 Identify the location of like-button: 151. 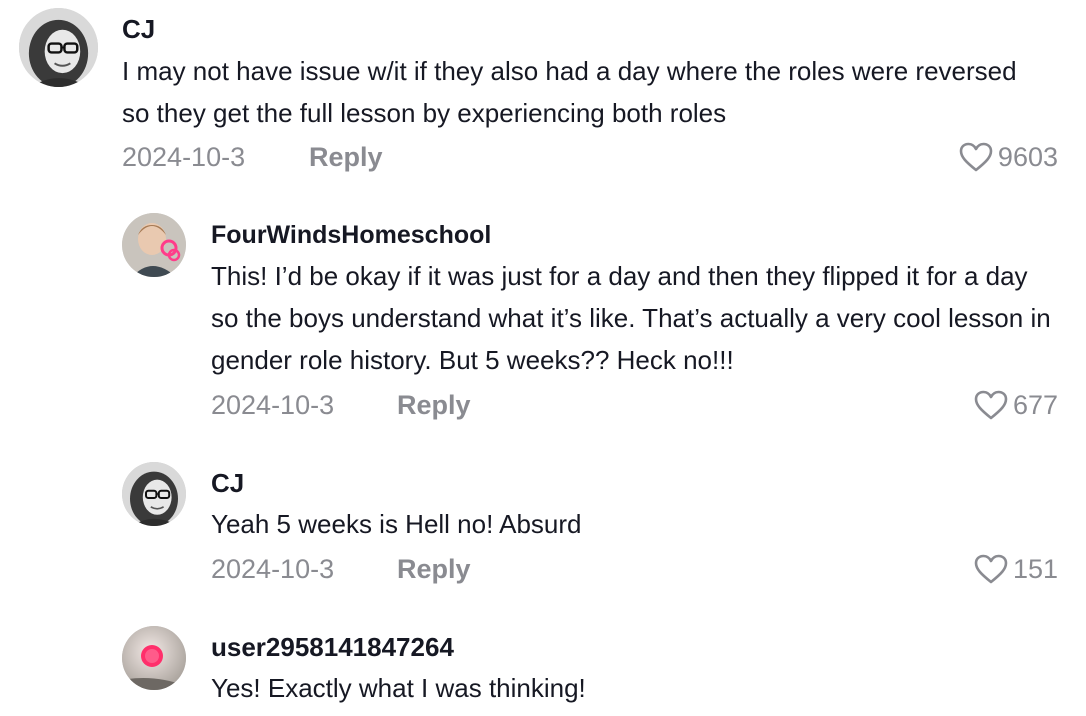
(1015, 569).